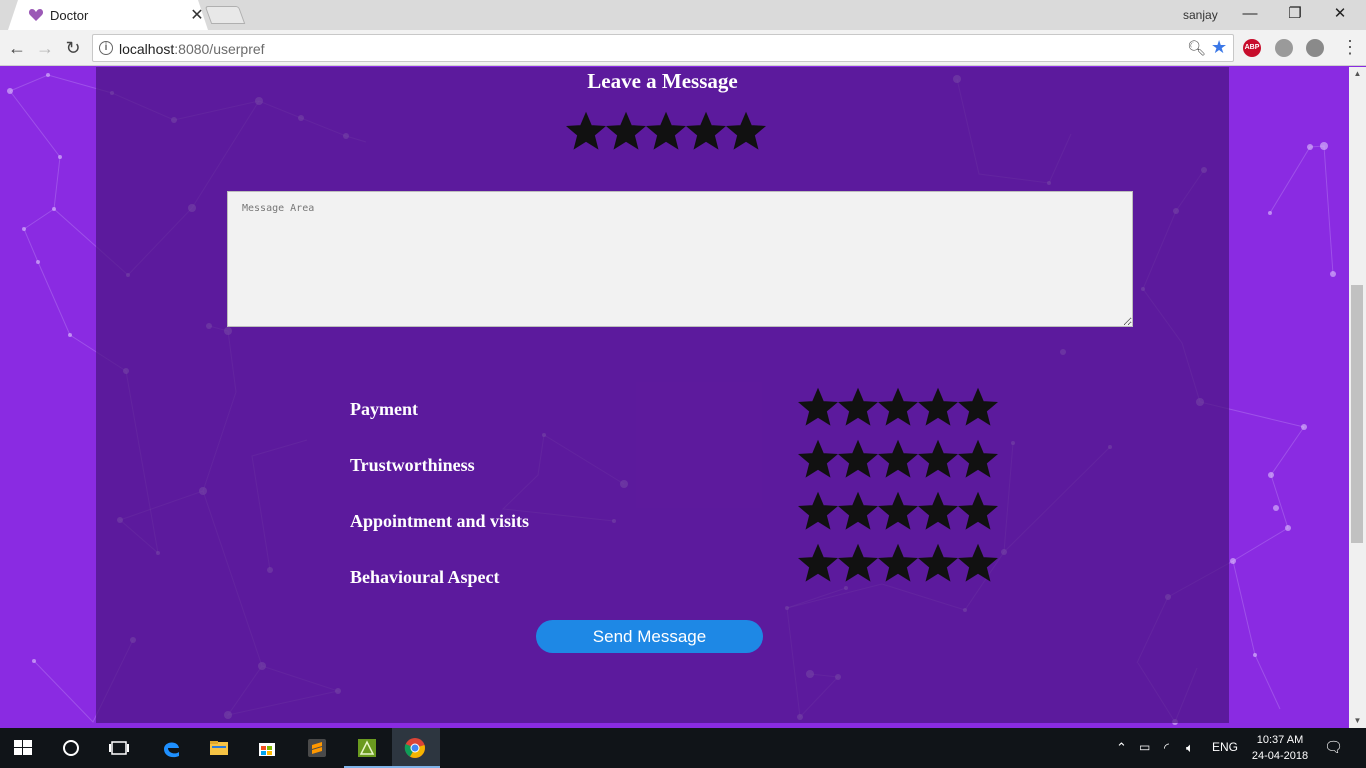  Describe the element at coordinates (1225, 747) in the screenshot. I see `language-indicator: ENG` at that location.